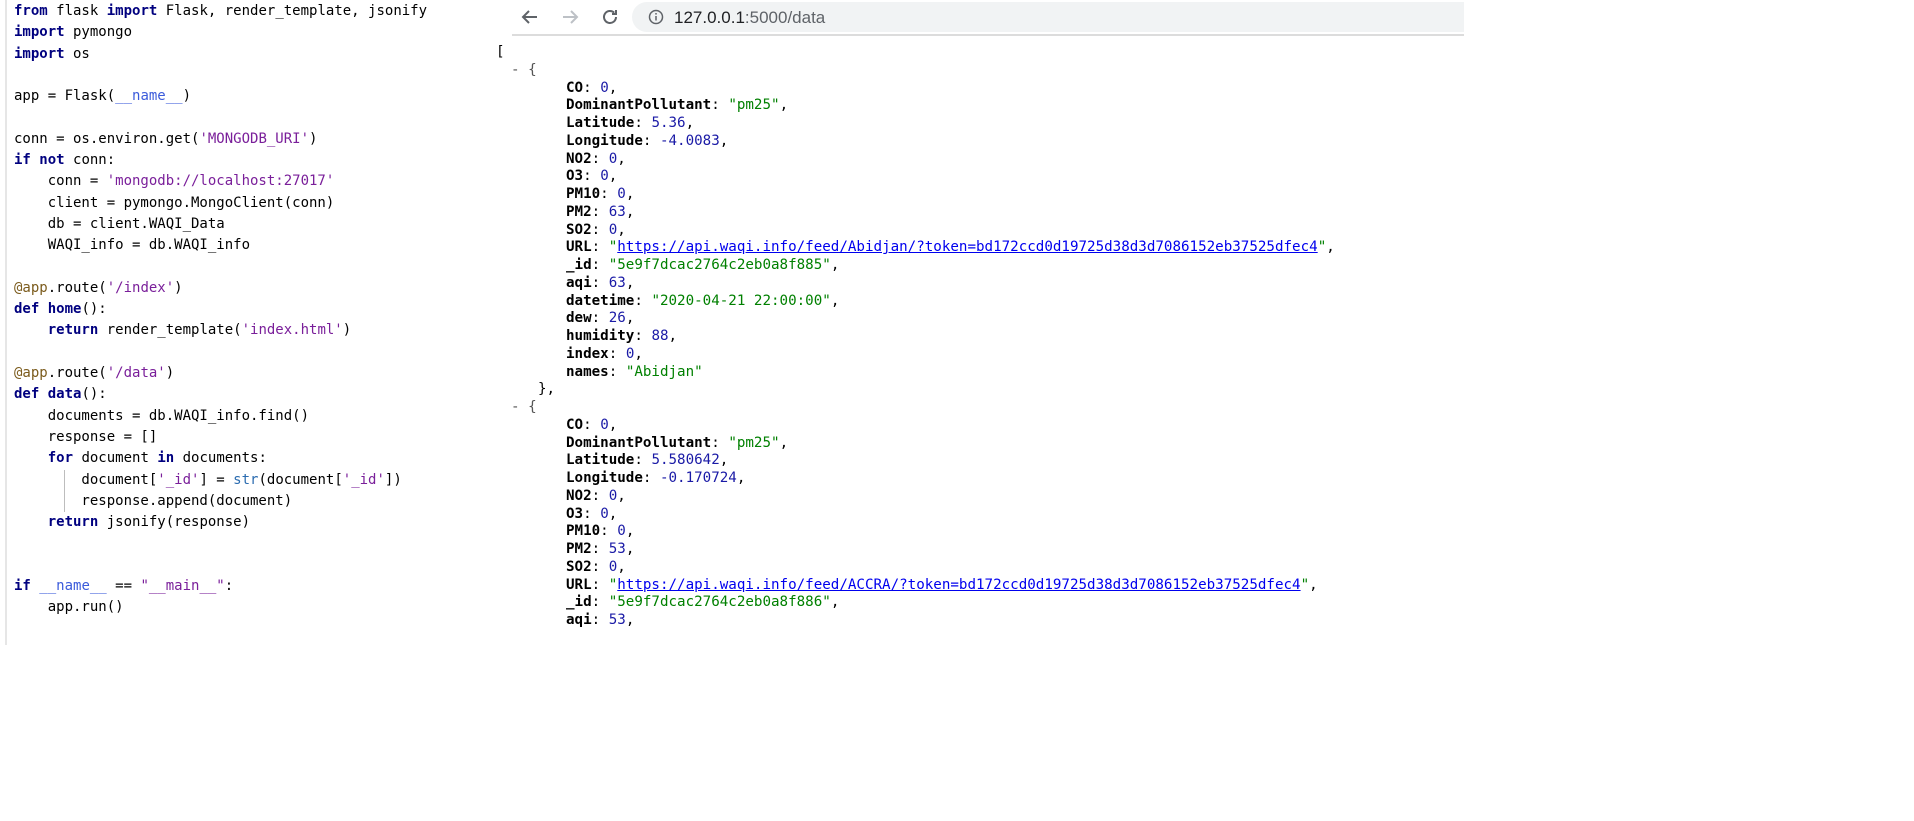  Describe the element at coordinates (39, 53) in the screenshot. I see `code-token: import` at that location.